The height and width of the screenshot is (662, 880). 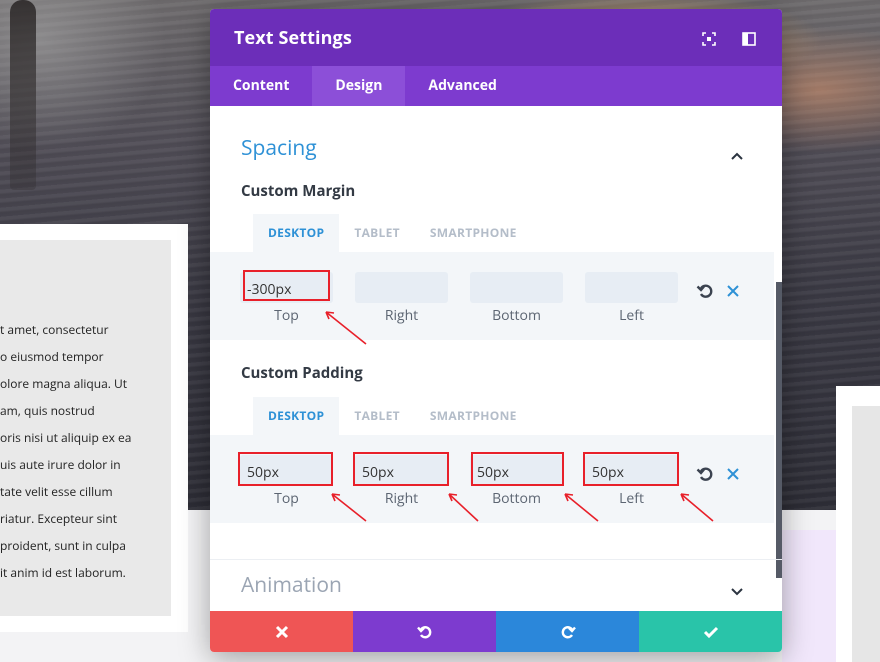 I want to click on background-lavender-block, so click(x=812, y=596).